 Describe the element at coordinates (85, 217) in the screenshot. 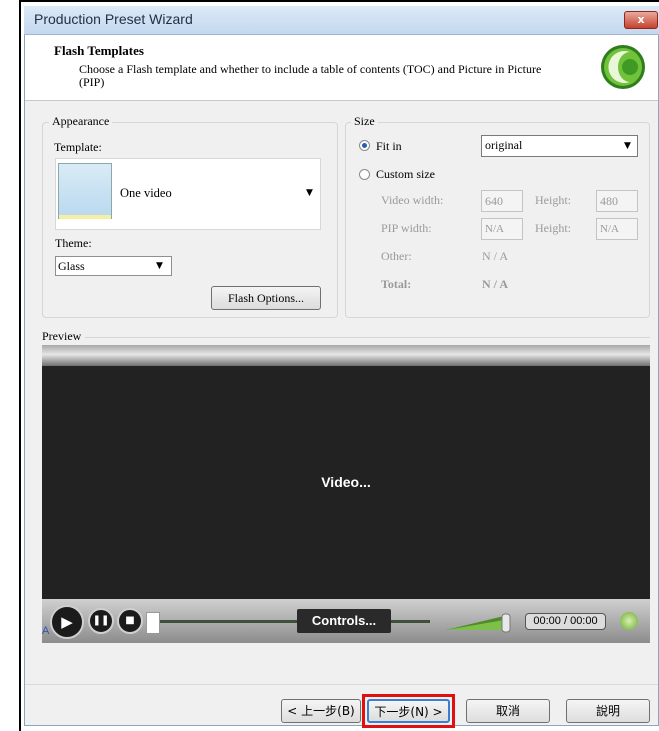

I see `template-thumbnail-bar` at that location.